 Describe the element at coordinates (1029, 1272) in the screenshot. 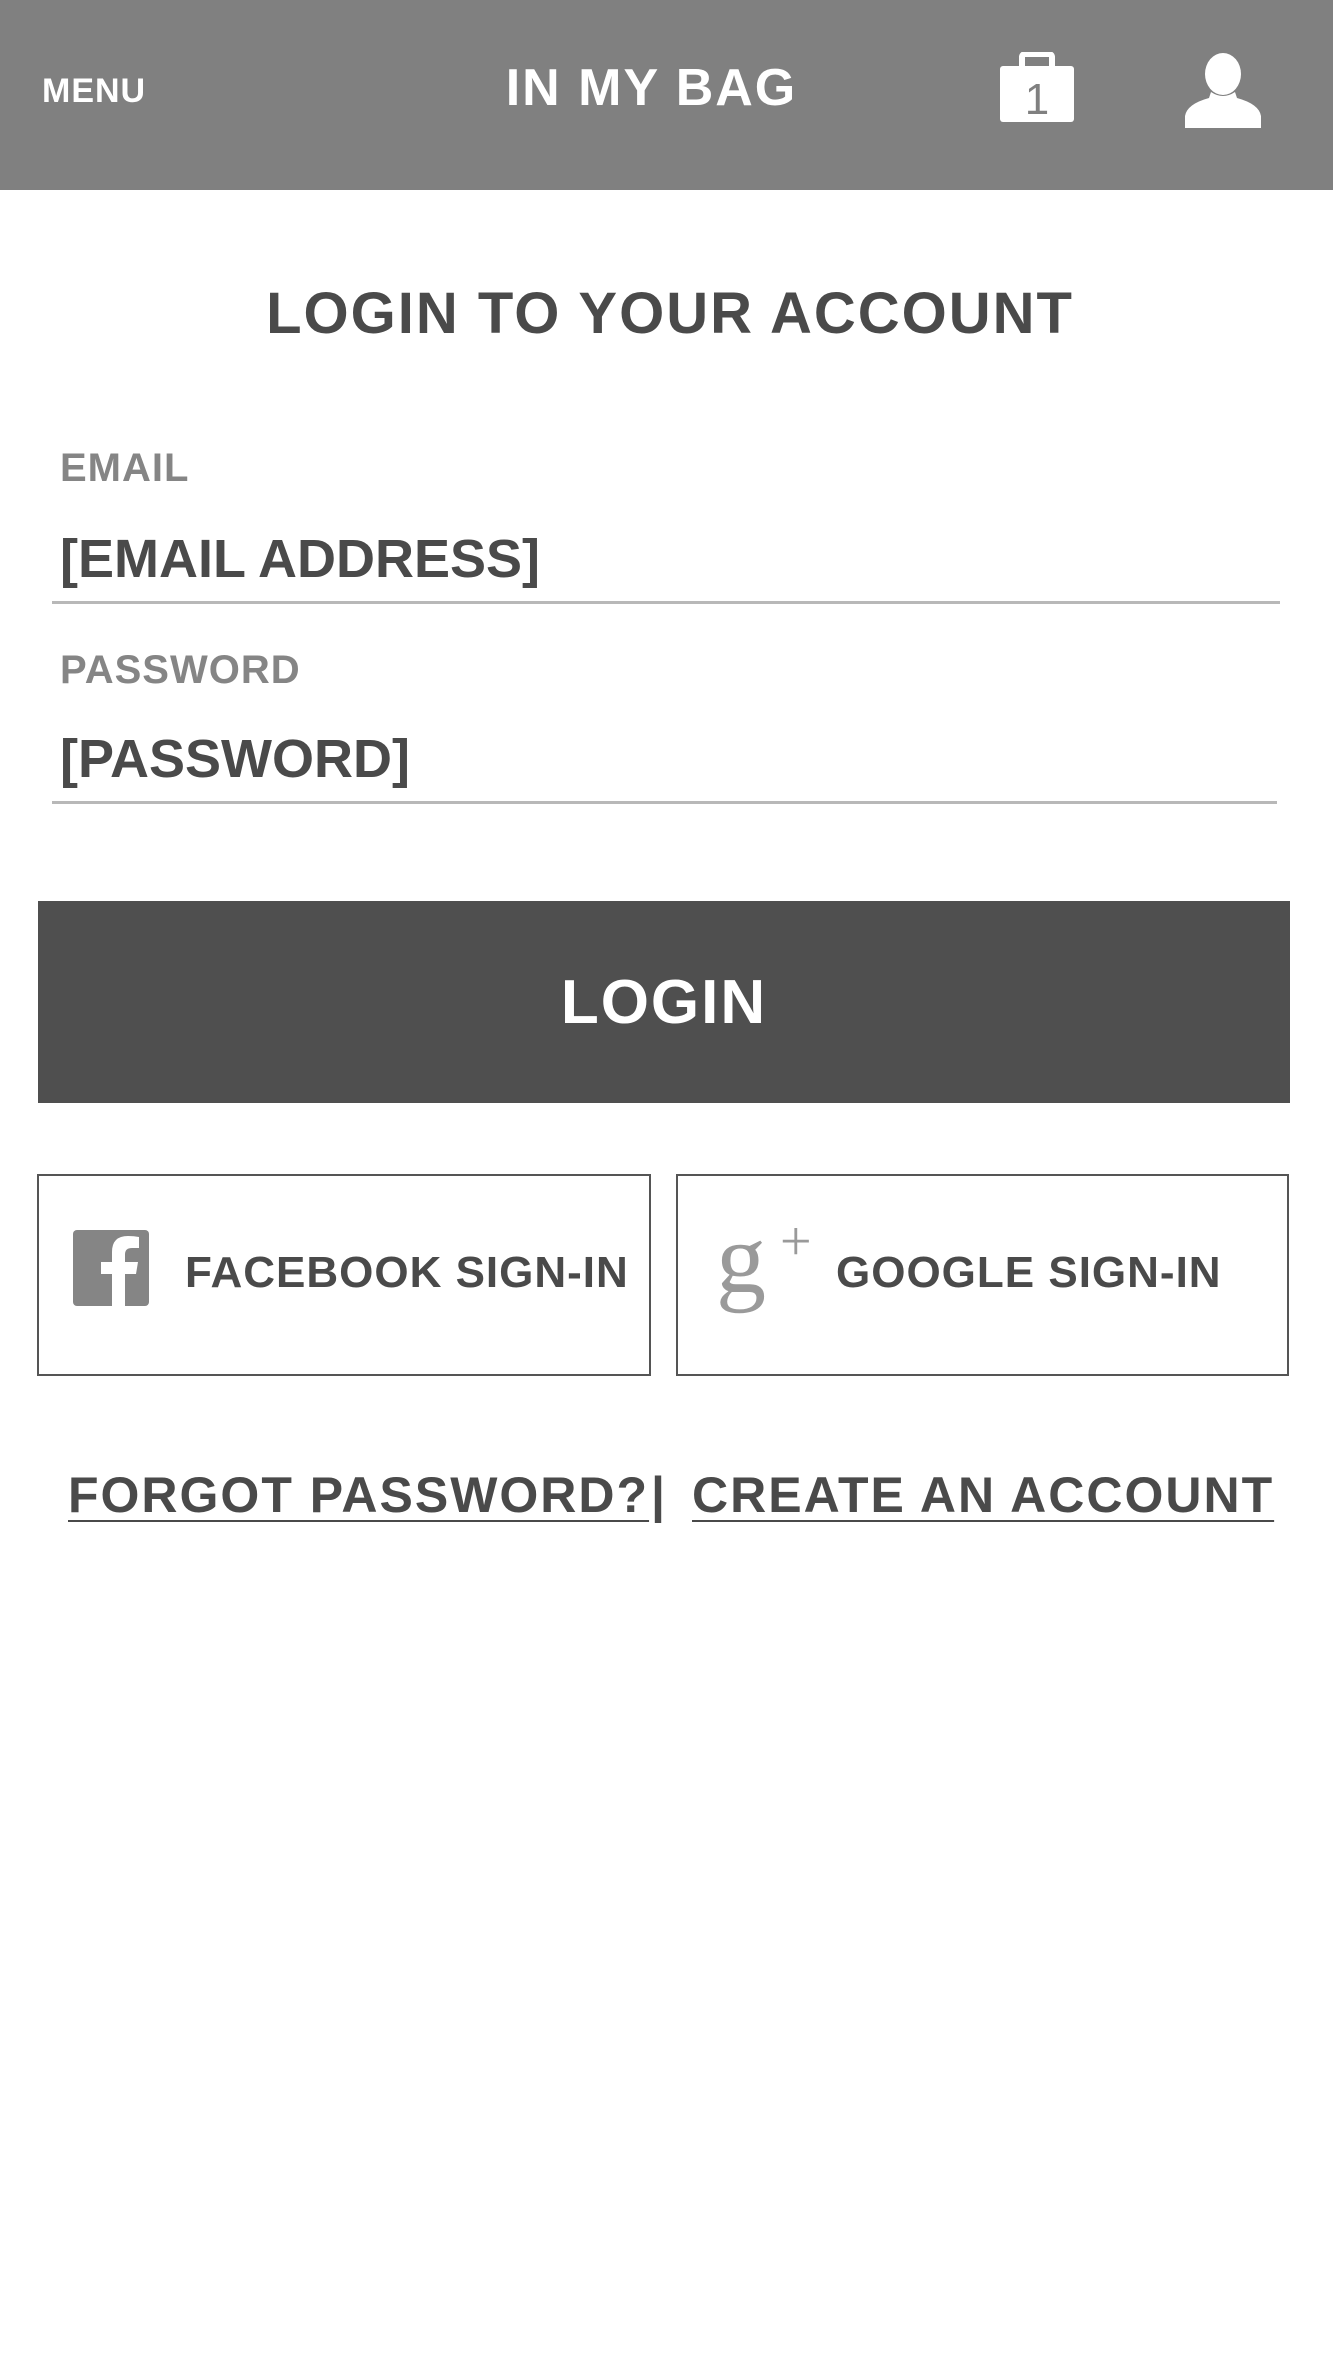

I see `google-signin-label: GOOGLE SIGN-IN` at that location.